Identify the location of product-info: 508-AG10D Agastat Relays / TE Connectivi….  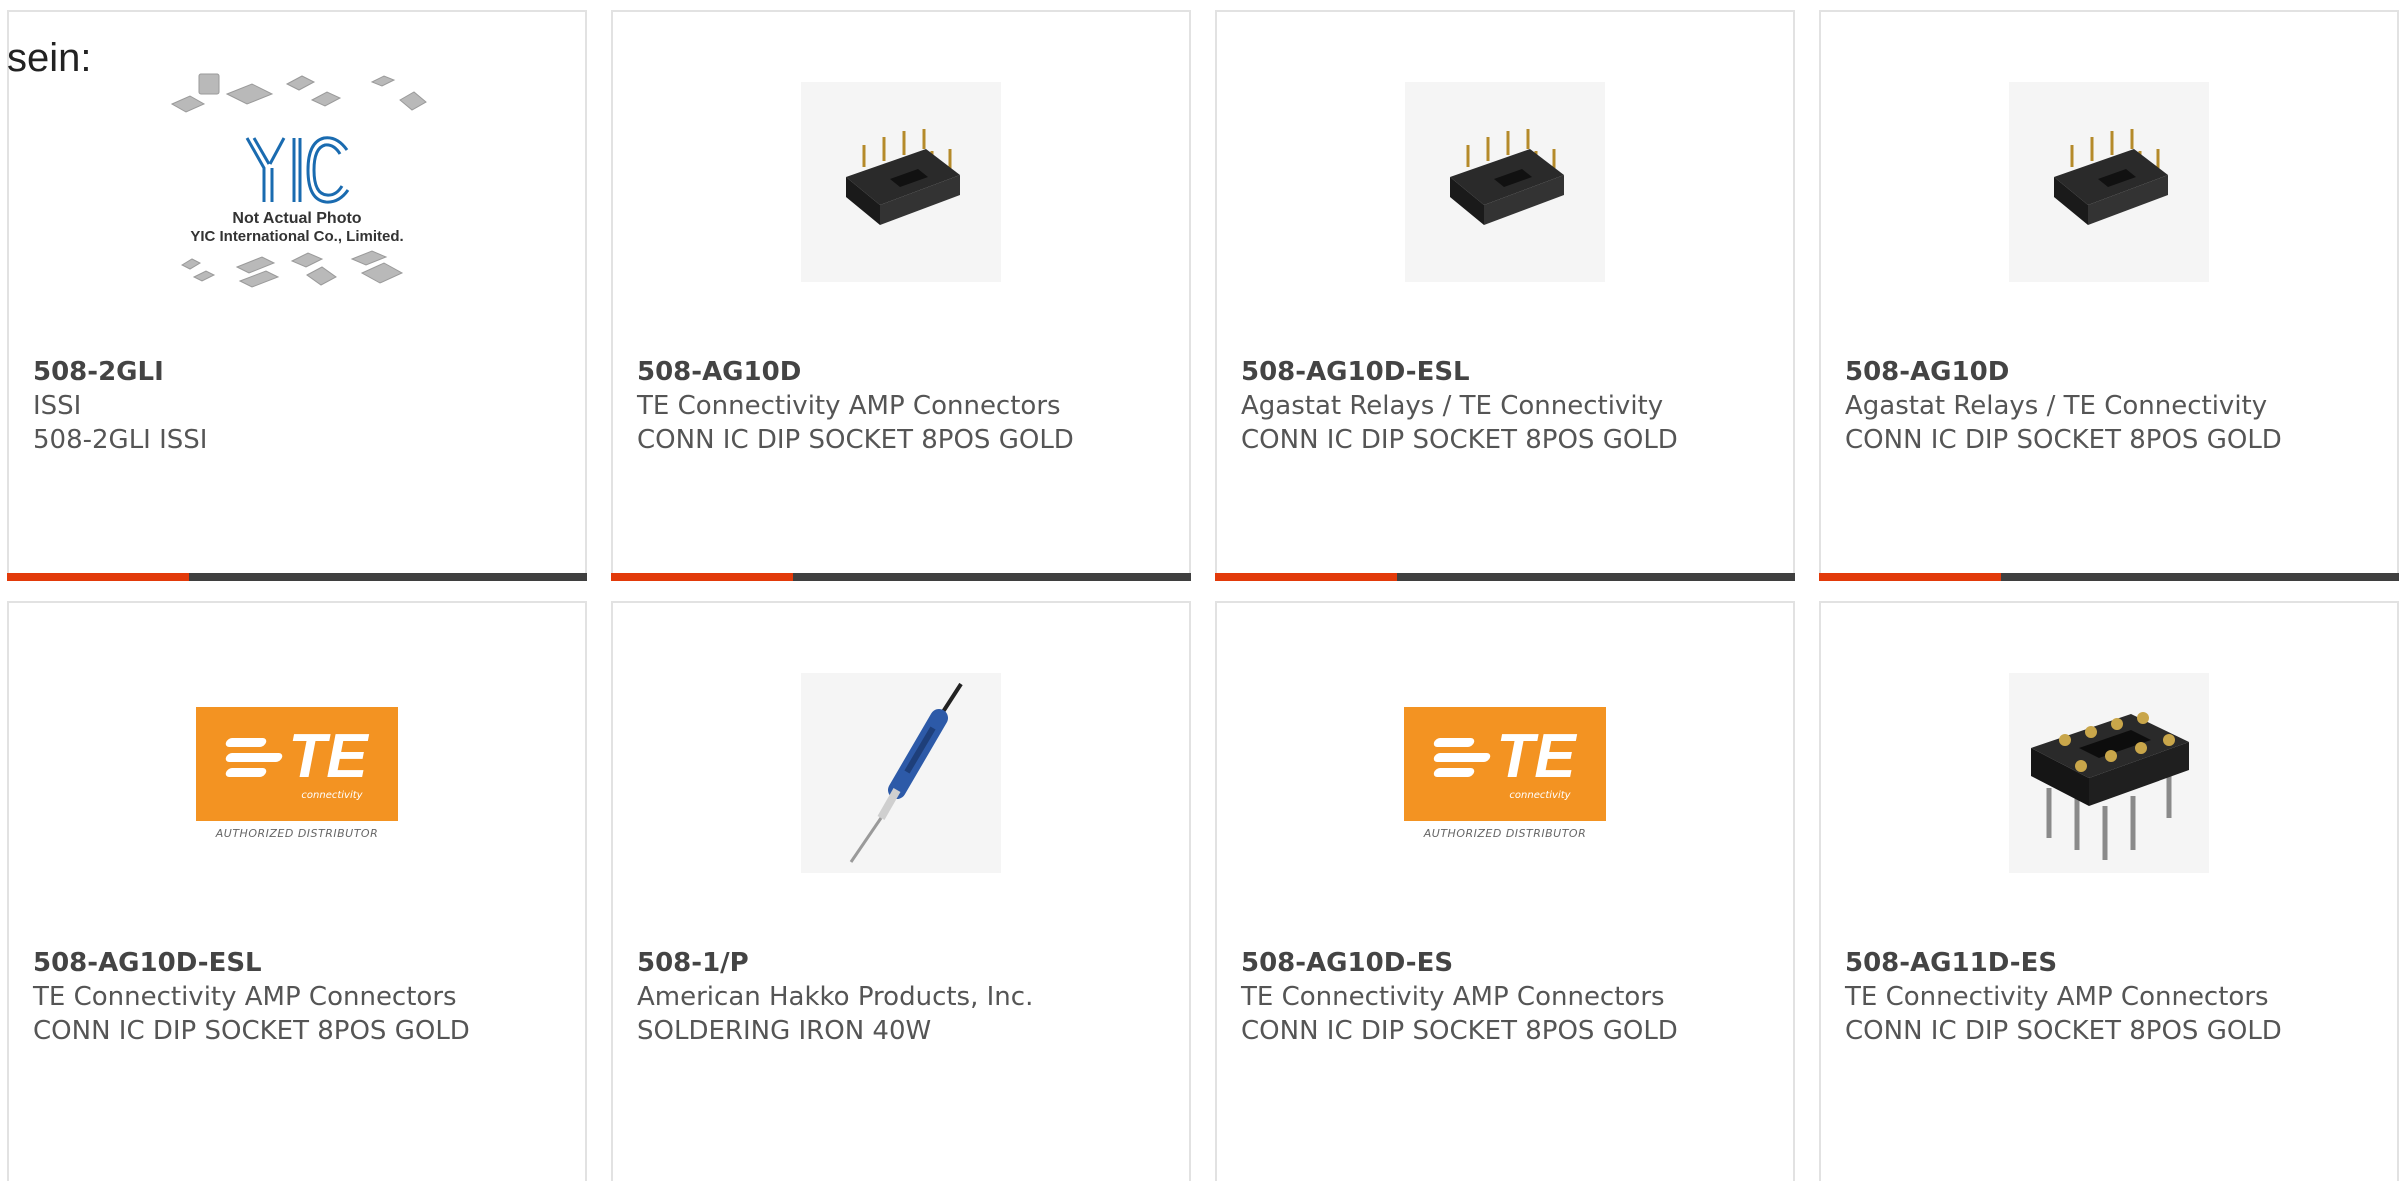
(2111, 406).